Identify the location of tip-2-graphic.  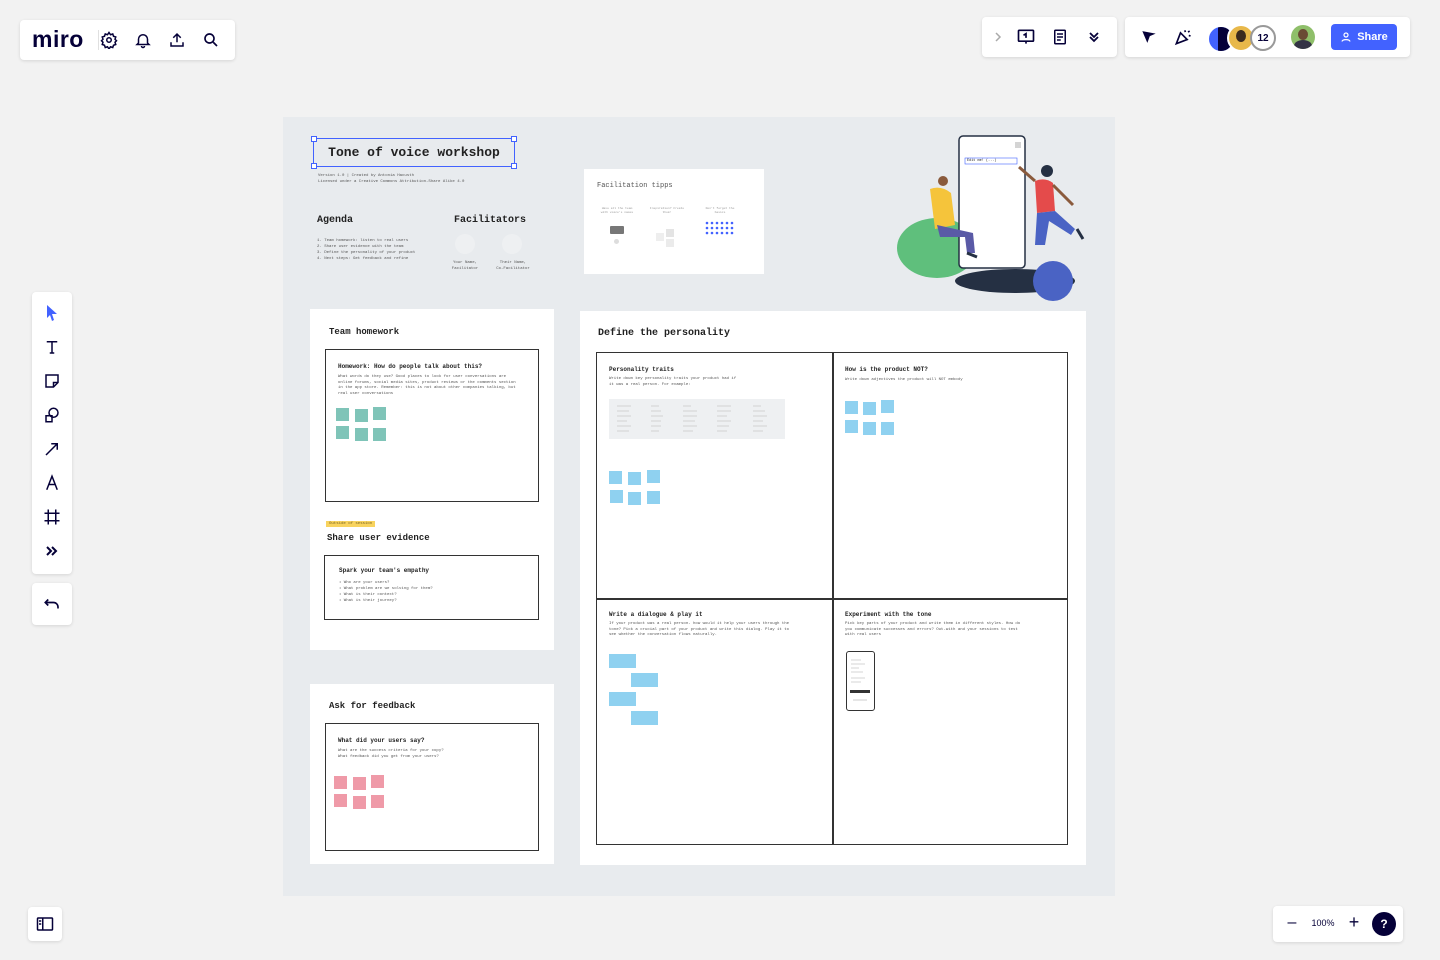
(667, 239).